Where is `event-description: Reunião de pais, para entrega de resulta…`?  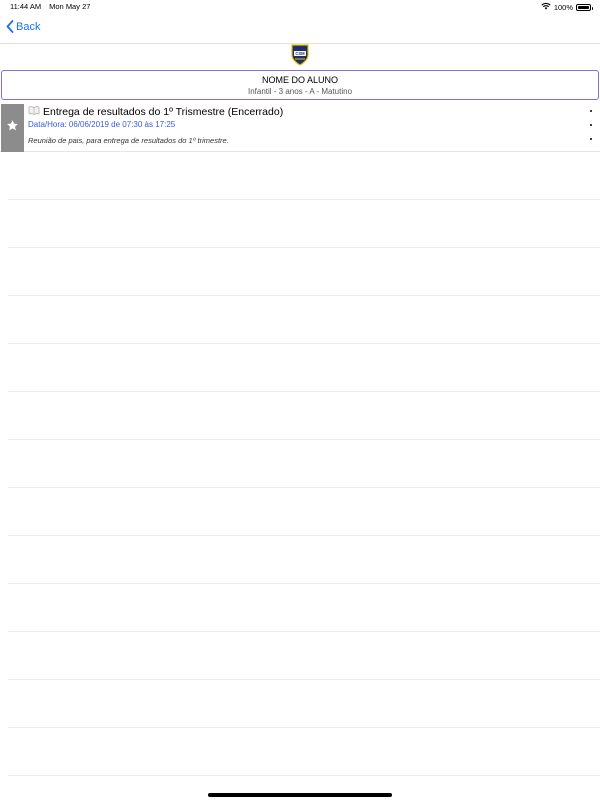
event-description: Reunião de pais, para entrega de resulta… is located at coordinates (128, 140).